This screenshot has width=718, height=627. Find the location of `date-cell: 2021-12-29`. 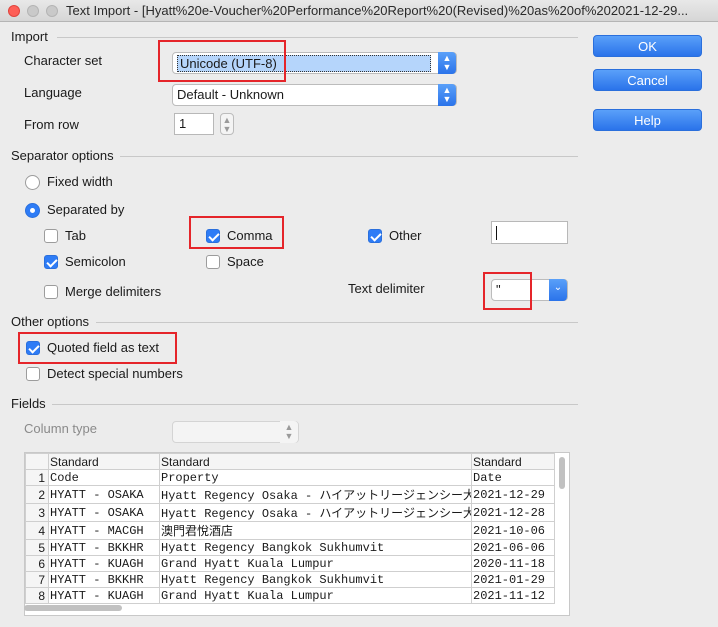

date-cell: 2021-12-29 is located at coordinates (513, 494).